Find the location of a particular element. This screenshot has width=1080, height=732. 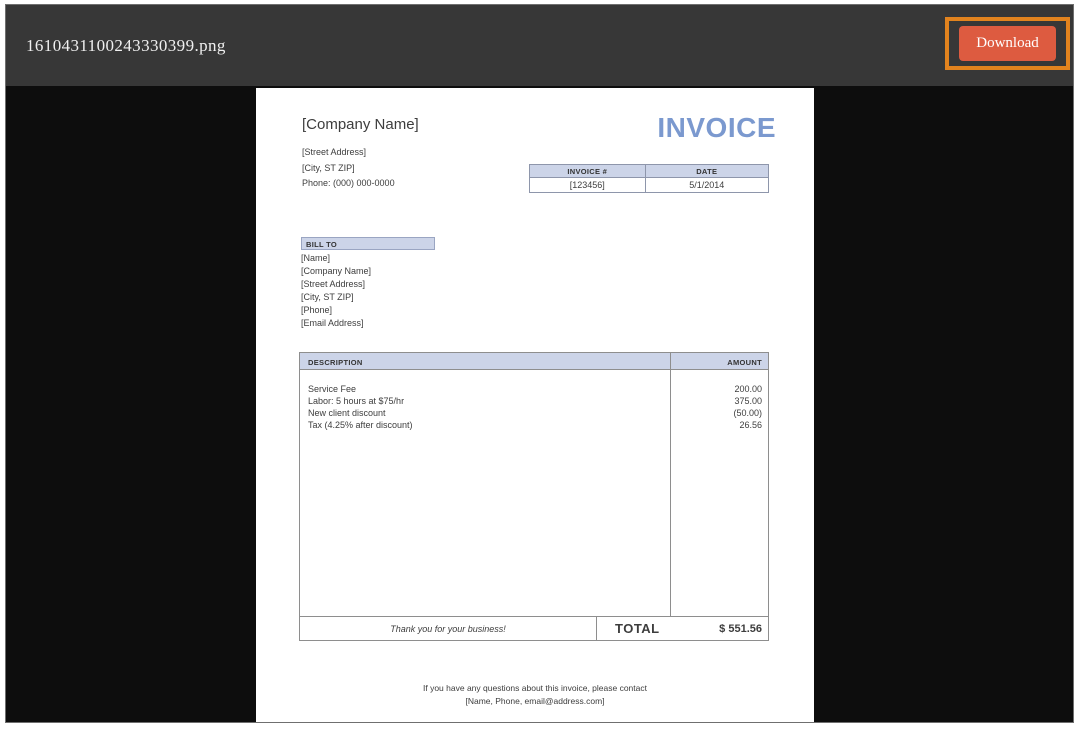

line-items-header-row: DESCRIPTION AMOUNT is located at coordinates (534, 361).